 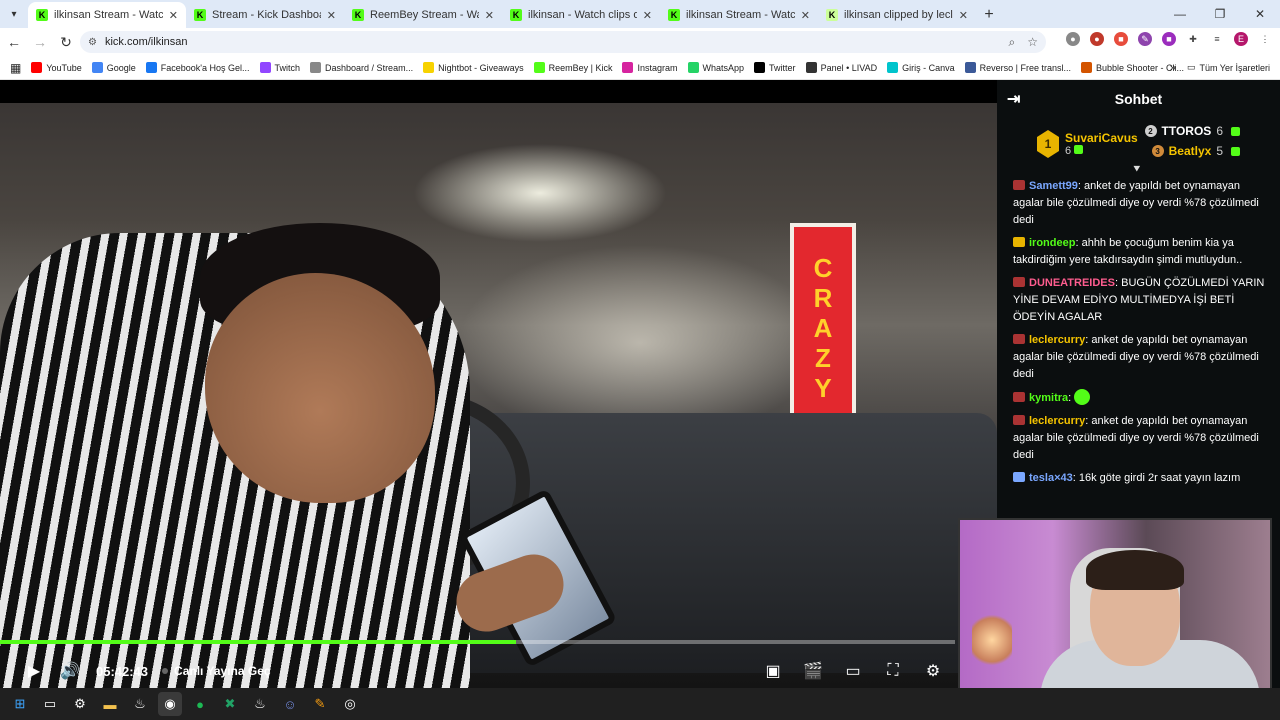 What do you see at coordinates (580, 67) in the screenshot?
I see `bookmark-label: ReemBey | Kick` at bounding box center [580, 67].